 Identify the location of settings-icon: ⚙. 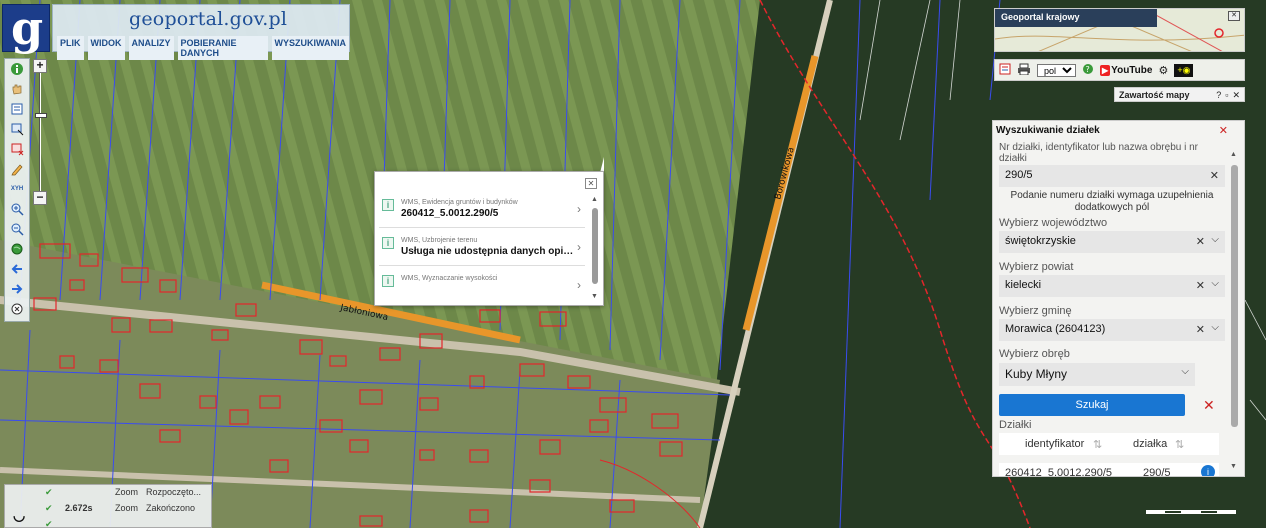
(1163, 70).